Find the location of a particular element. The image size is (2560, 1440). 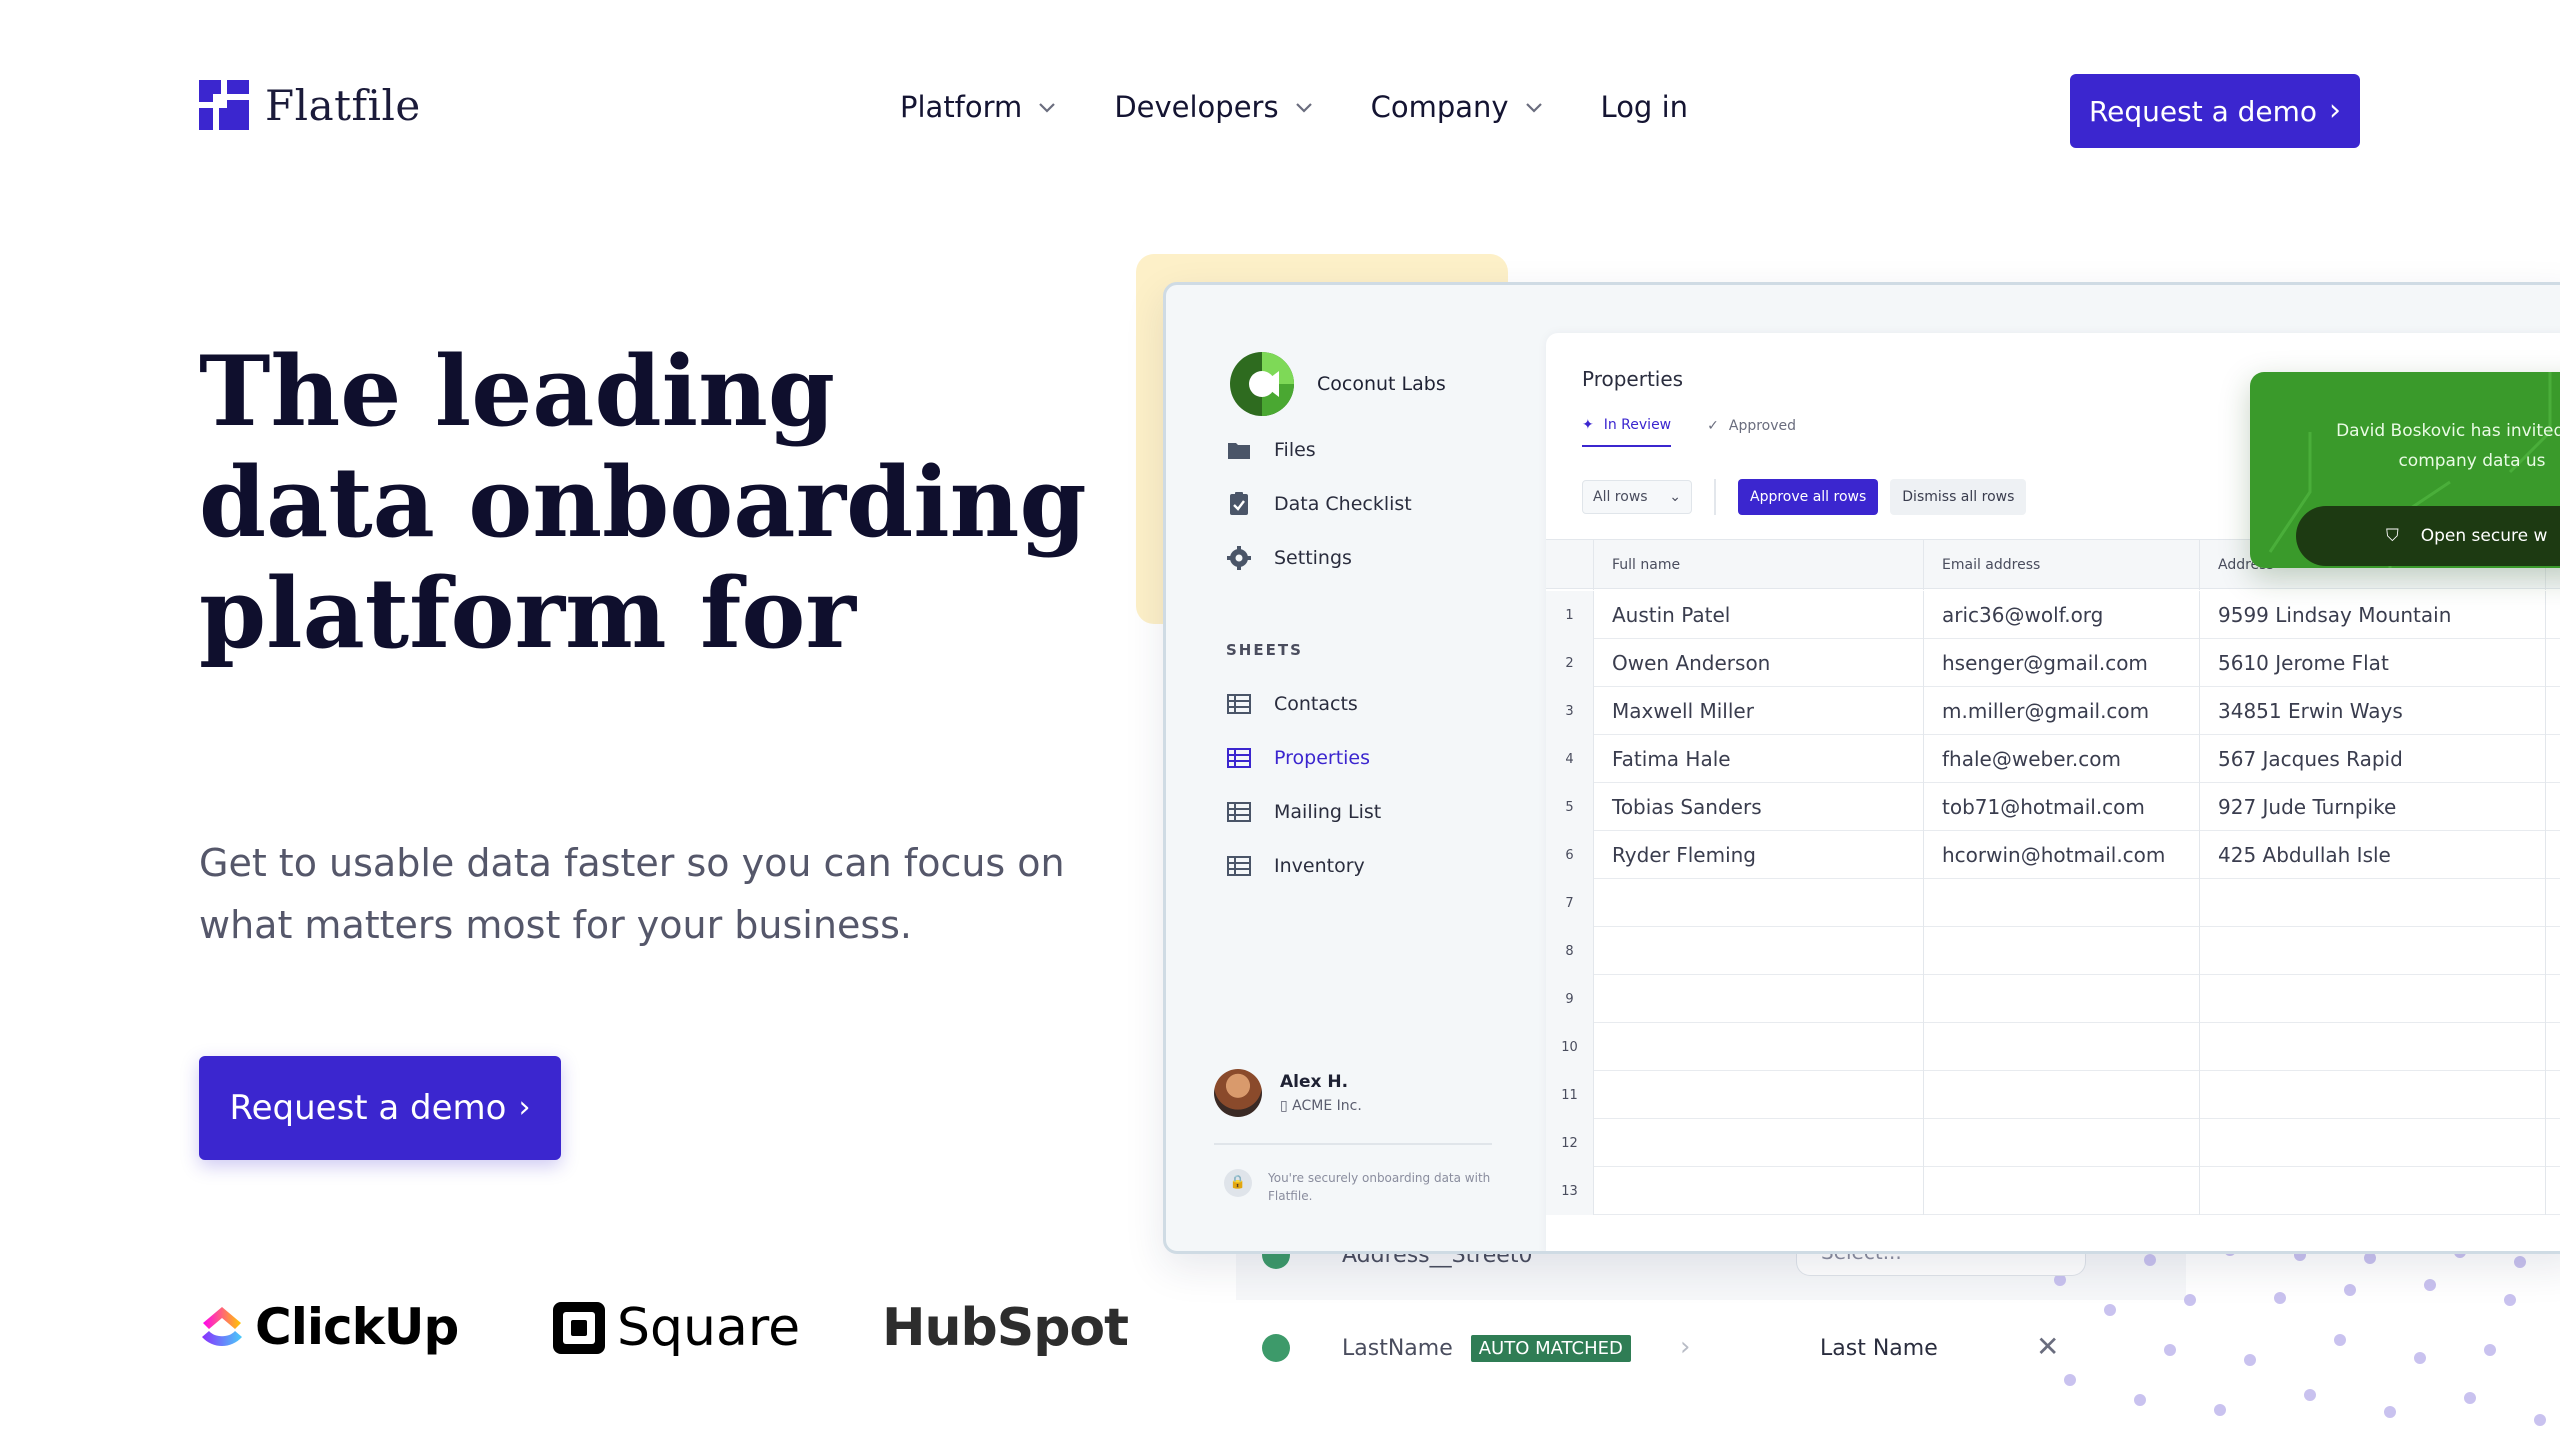

nav-platform: Platform is located at coordinates (979, 107).